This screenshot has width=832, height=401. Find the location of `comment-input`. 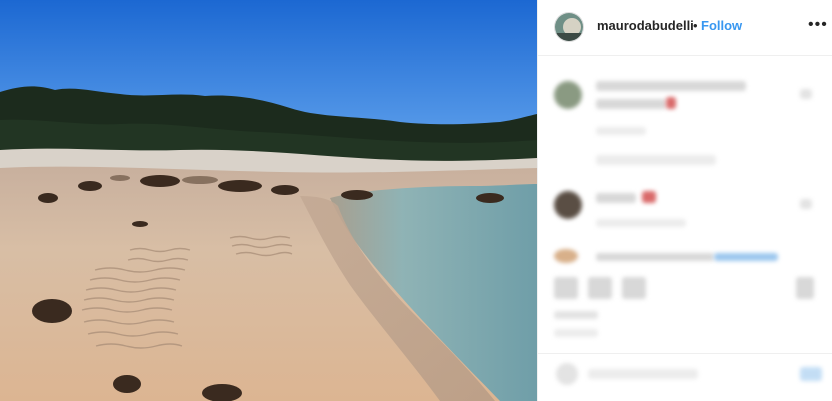

comment-input is located at coordinates (643, 374).